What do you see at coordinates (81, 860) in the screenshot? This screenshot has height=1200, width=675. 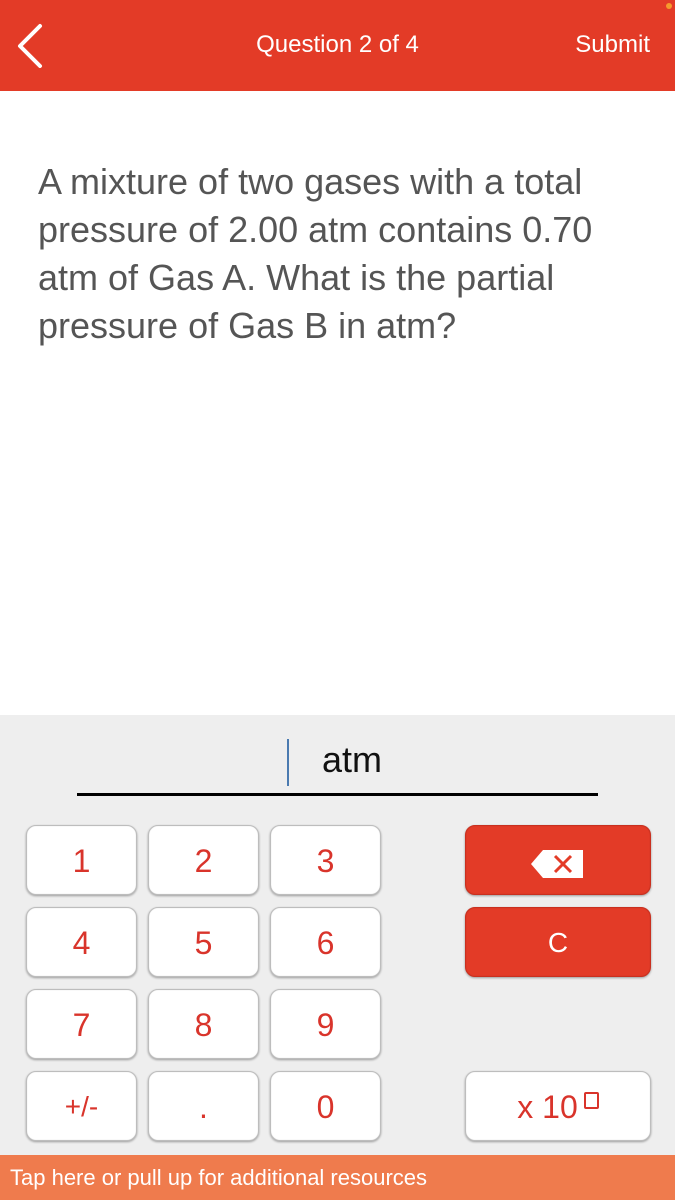 I see `key-1: 1` at bounding box center [81, 860].